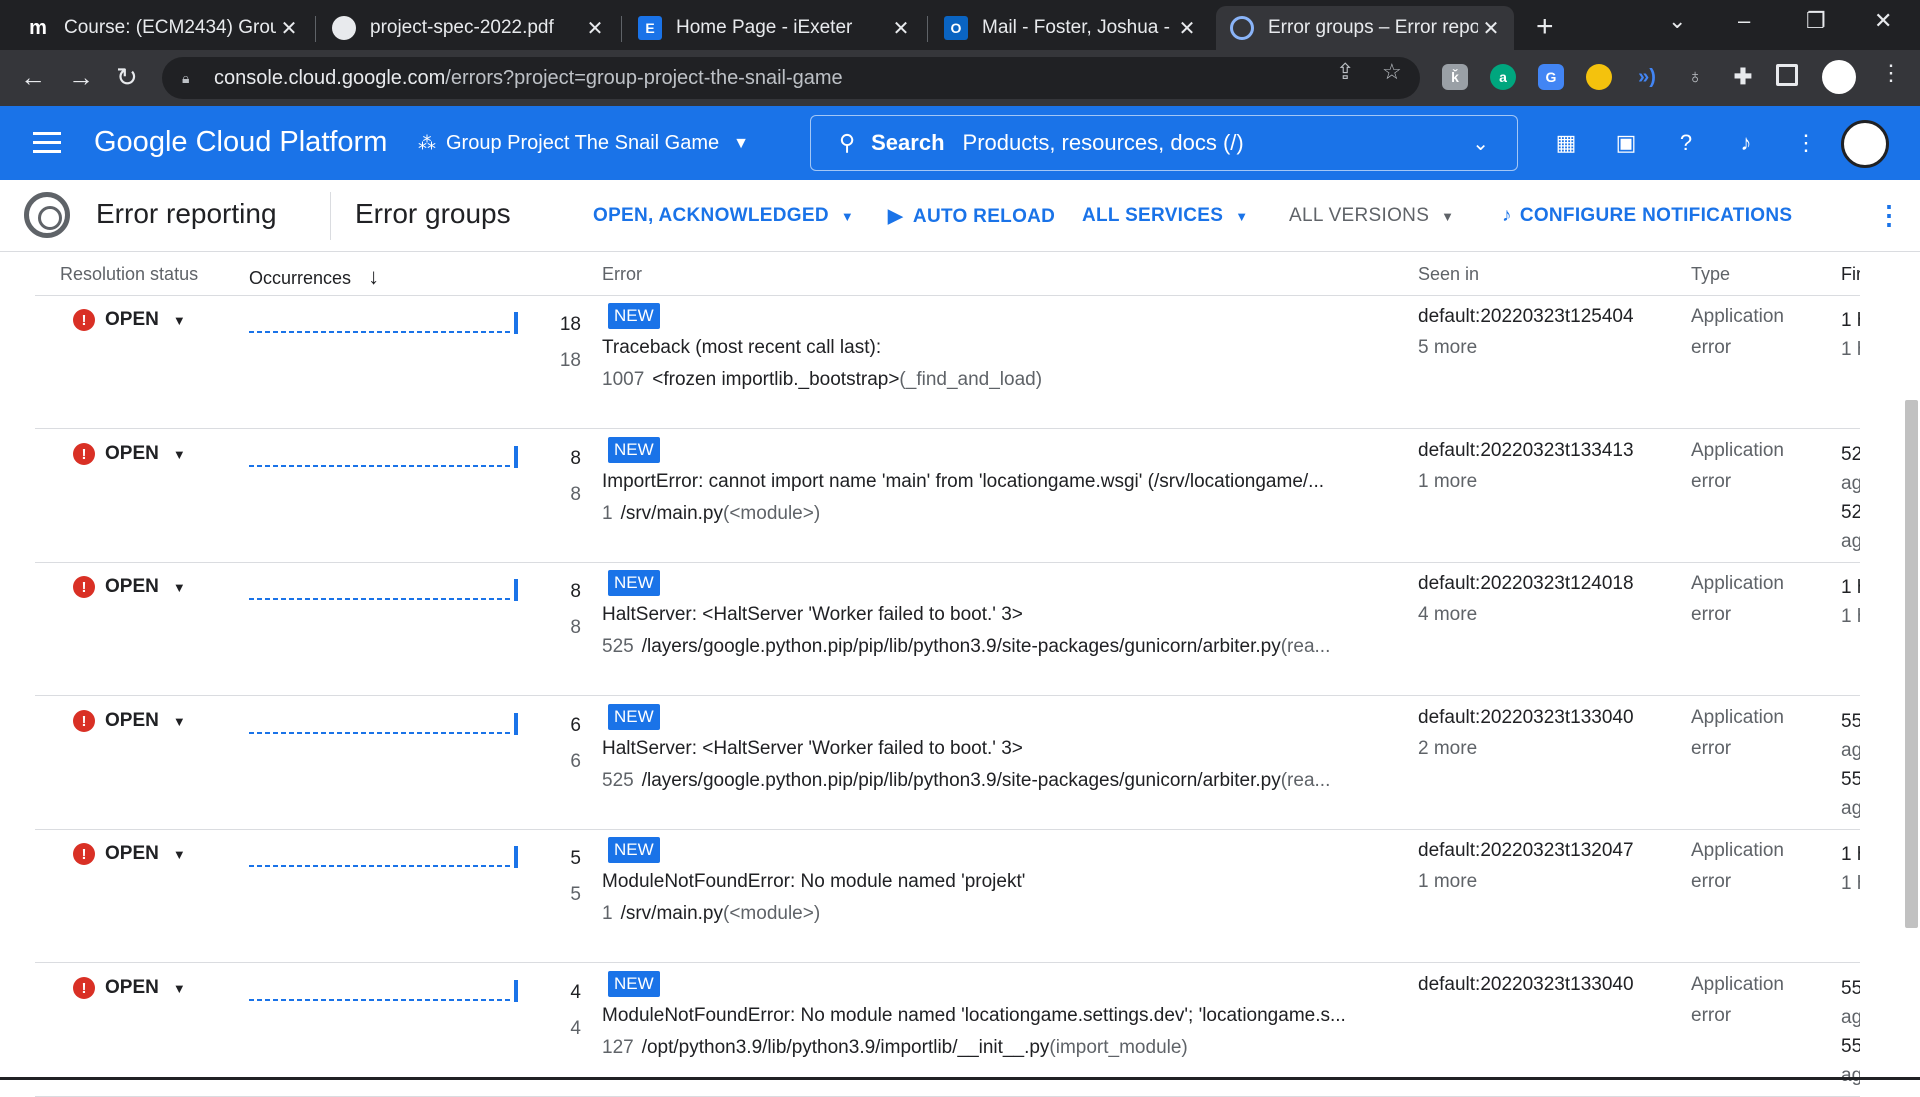 The height and width of the screenshot is (1097, 1920). What do you see at coordinates (1165, 216) in the screenshot?
I see `services-dropdown: ALL SERVICES ▼` at bounding box center [1165, 216].